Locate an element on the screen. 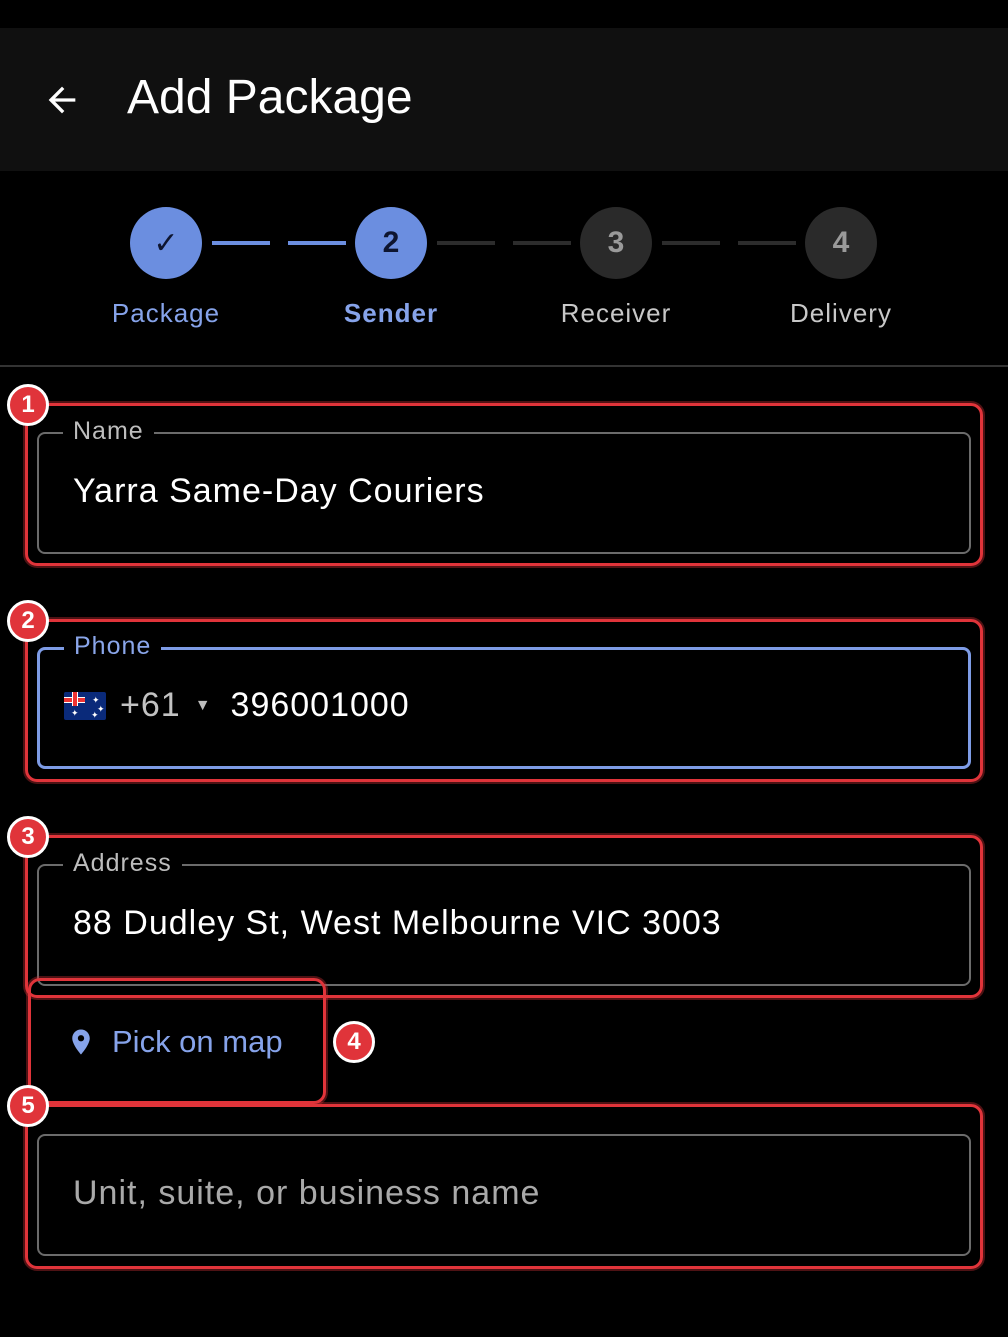  address-field-label: Address is located at coordinates (122, 863).